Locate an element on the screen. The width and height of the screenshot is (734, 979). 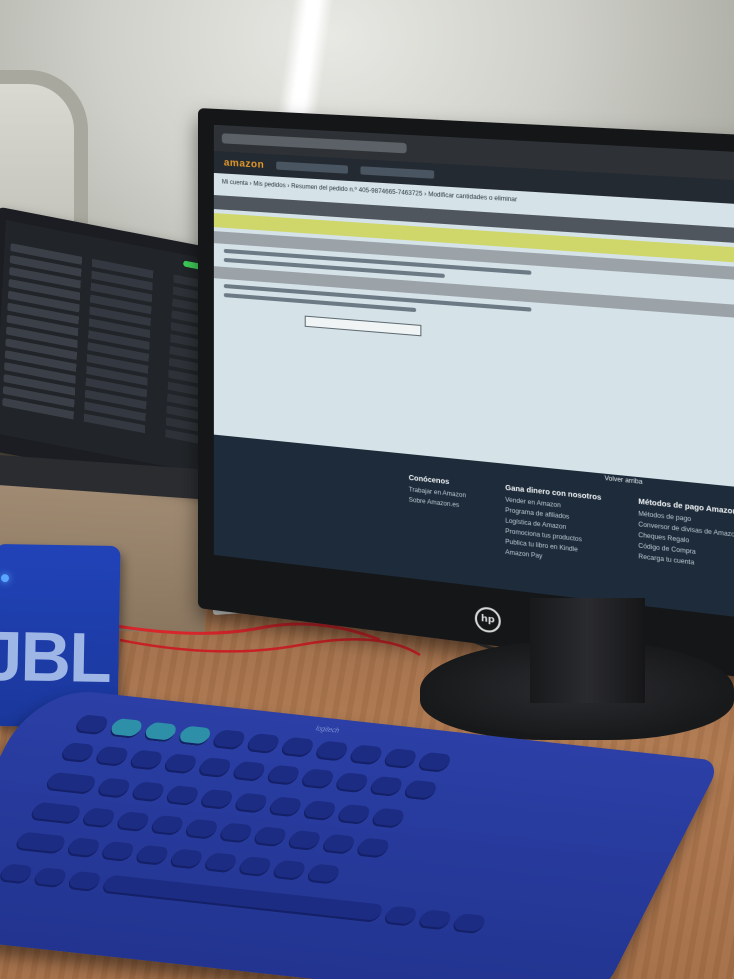
url-bar is located at coordinates (314, 143).